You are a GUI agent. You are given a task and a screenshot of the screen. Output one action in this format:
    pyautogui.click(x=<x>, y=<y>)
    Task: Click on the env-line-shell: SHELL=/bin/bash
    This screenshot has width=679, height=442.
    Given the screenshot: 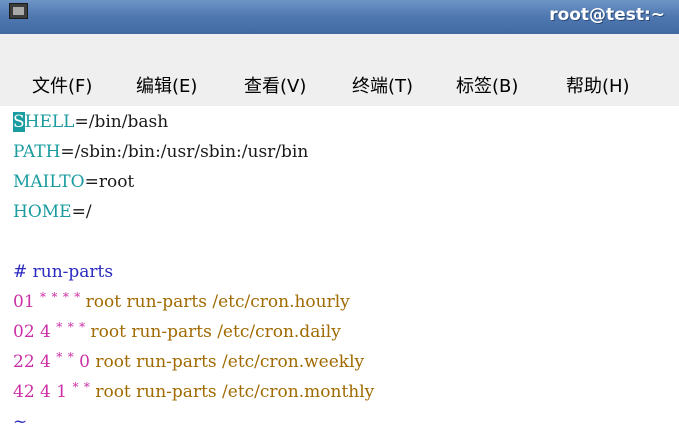 What is the action you would take?
    pyautogui.click(x=90, y=127)
    